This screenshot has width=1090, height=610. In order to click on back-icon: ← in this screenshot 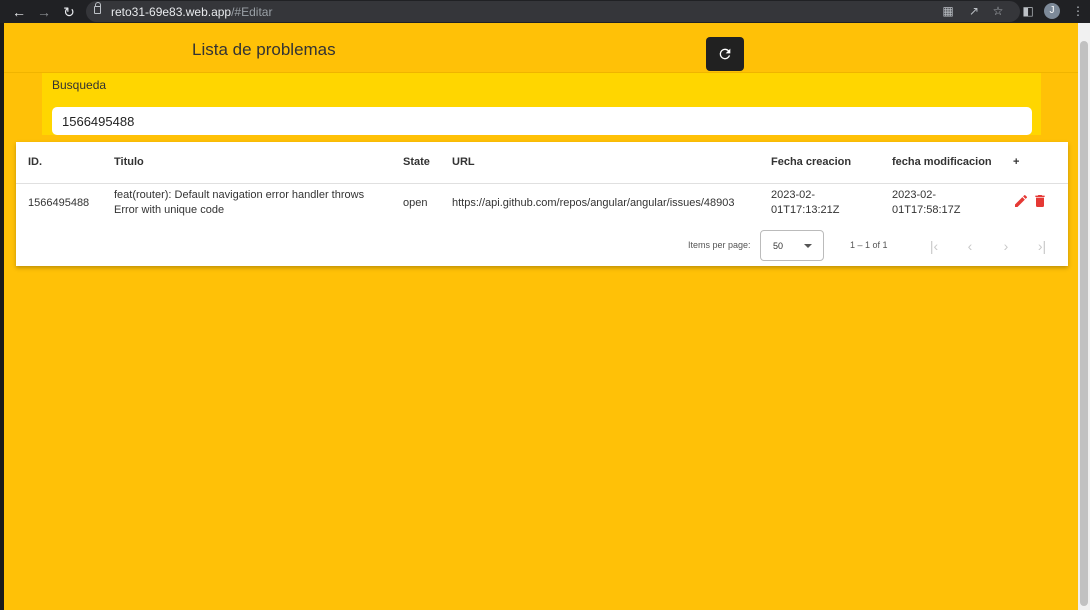, I will do `click(19, 12)`.